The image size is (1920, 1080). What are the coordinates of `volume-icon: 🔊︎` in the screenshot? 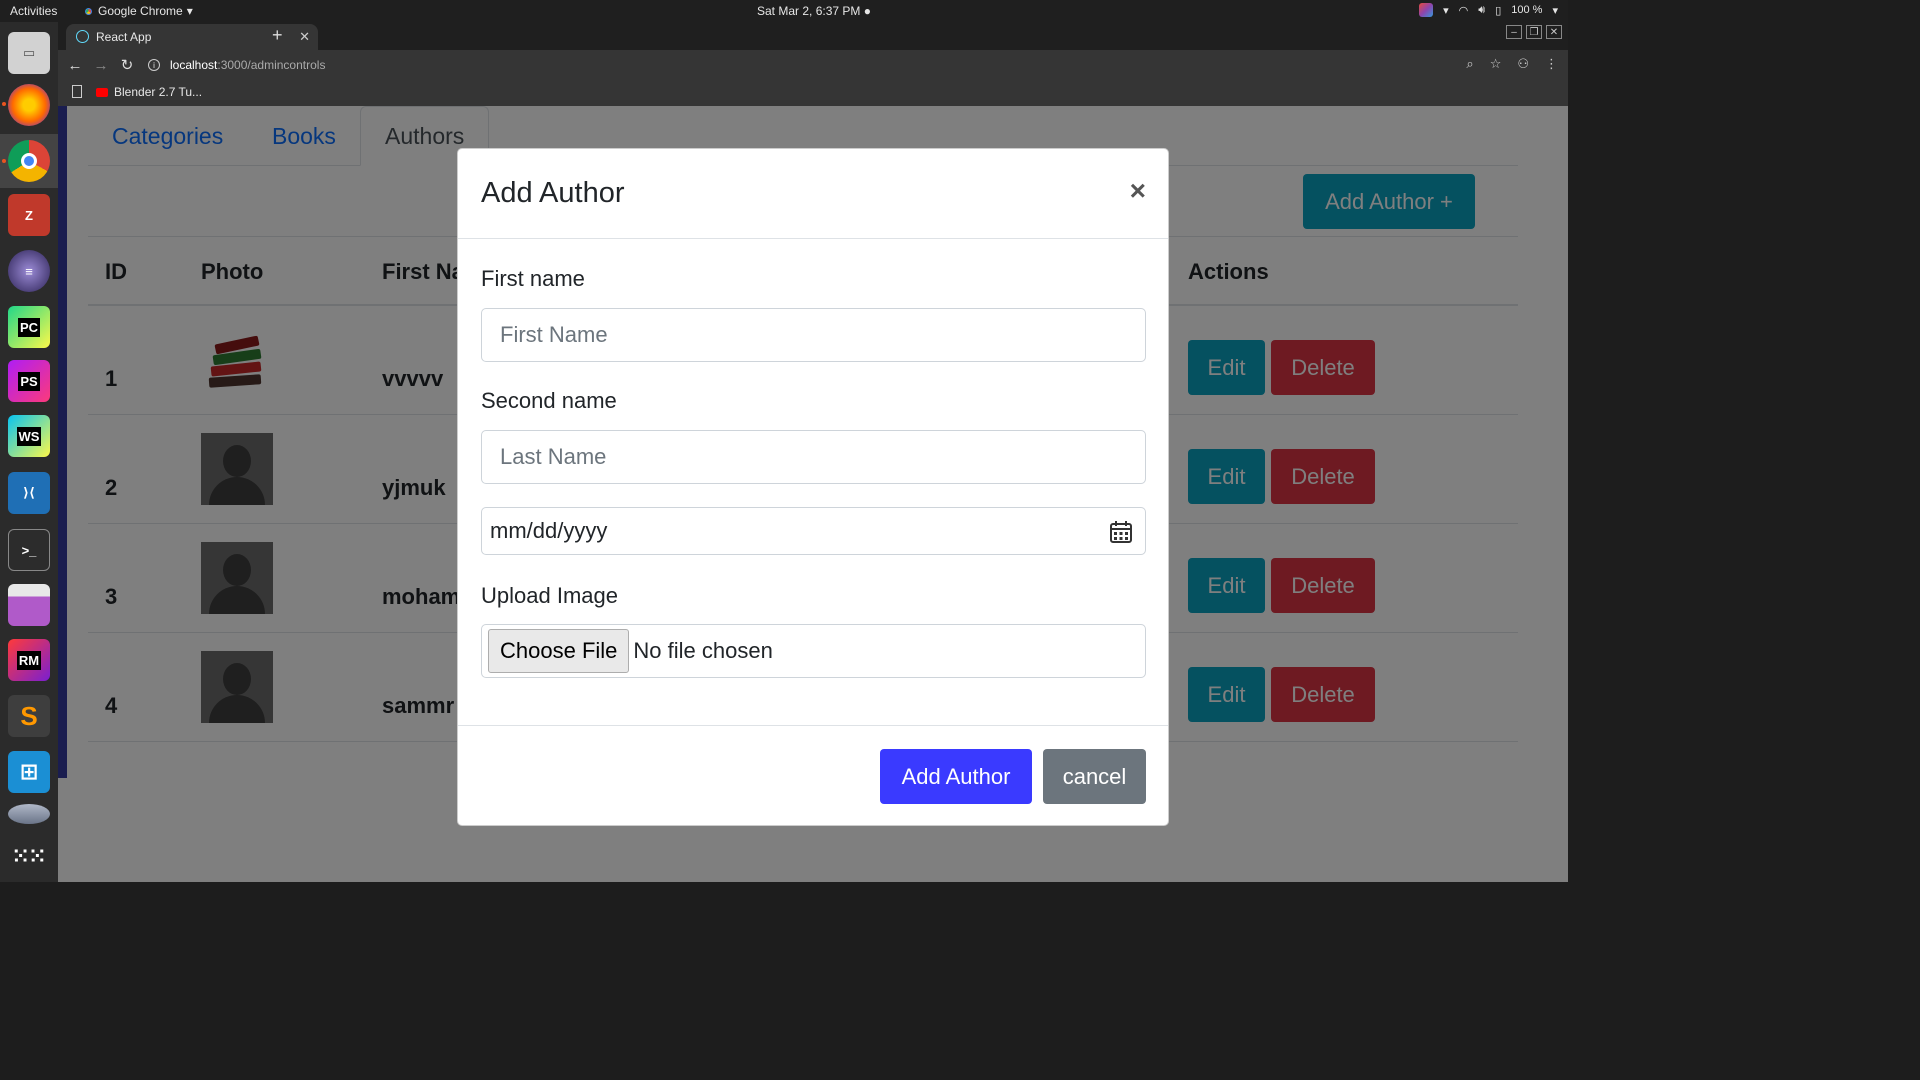 It's located at (1482, 9).